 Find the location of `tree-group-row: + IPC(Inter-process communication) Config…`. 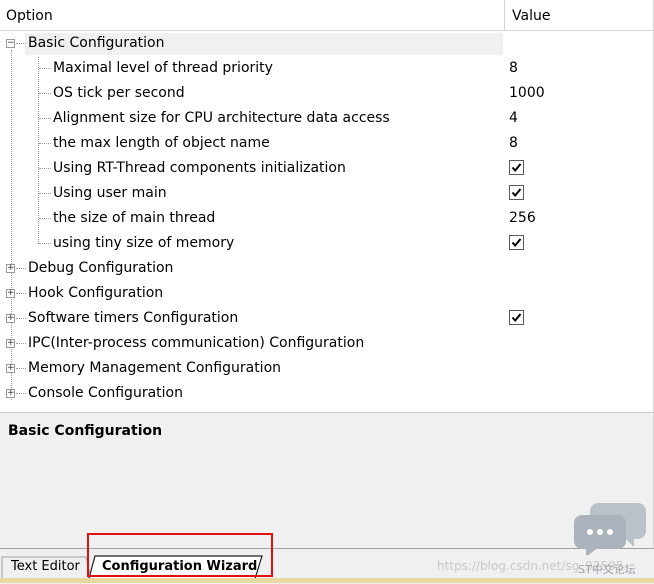

tree-group-row: + IPC(Inter-process communication) Config… is located at coordinates (326, 343).